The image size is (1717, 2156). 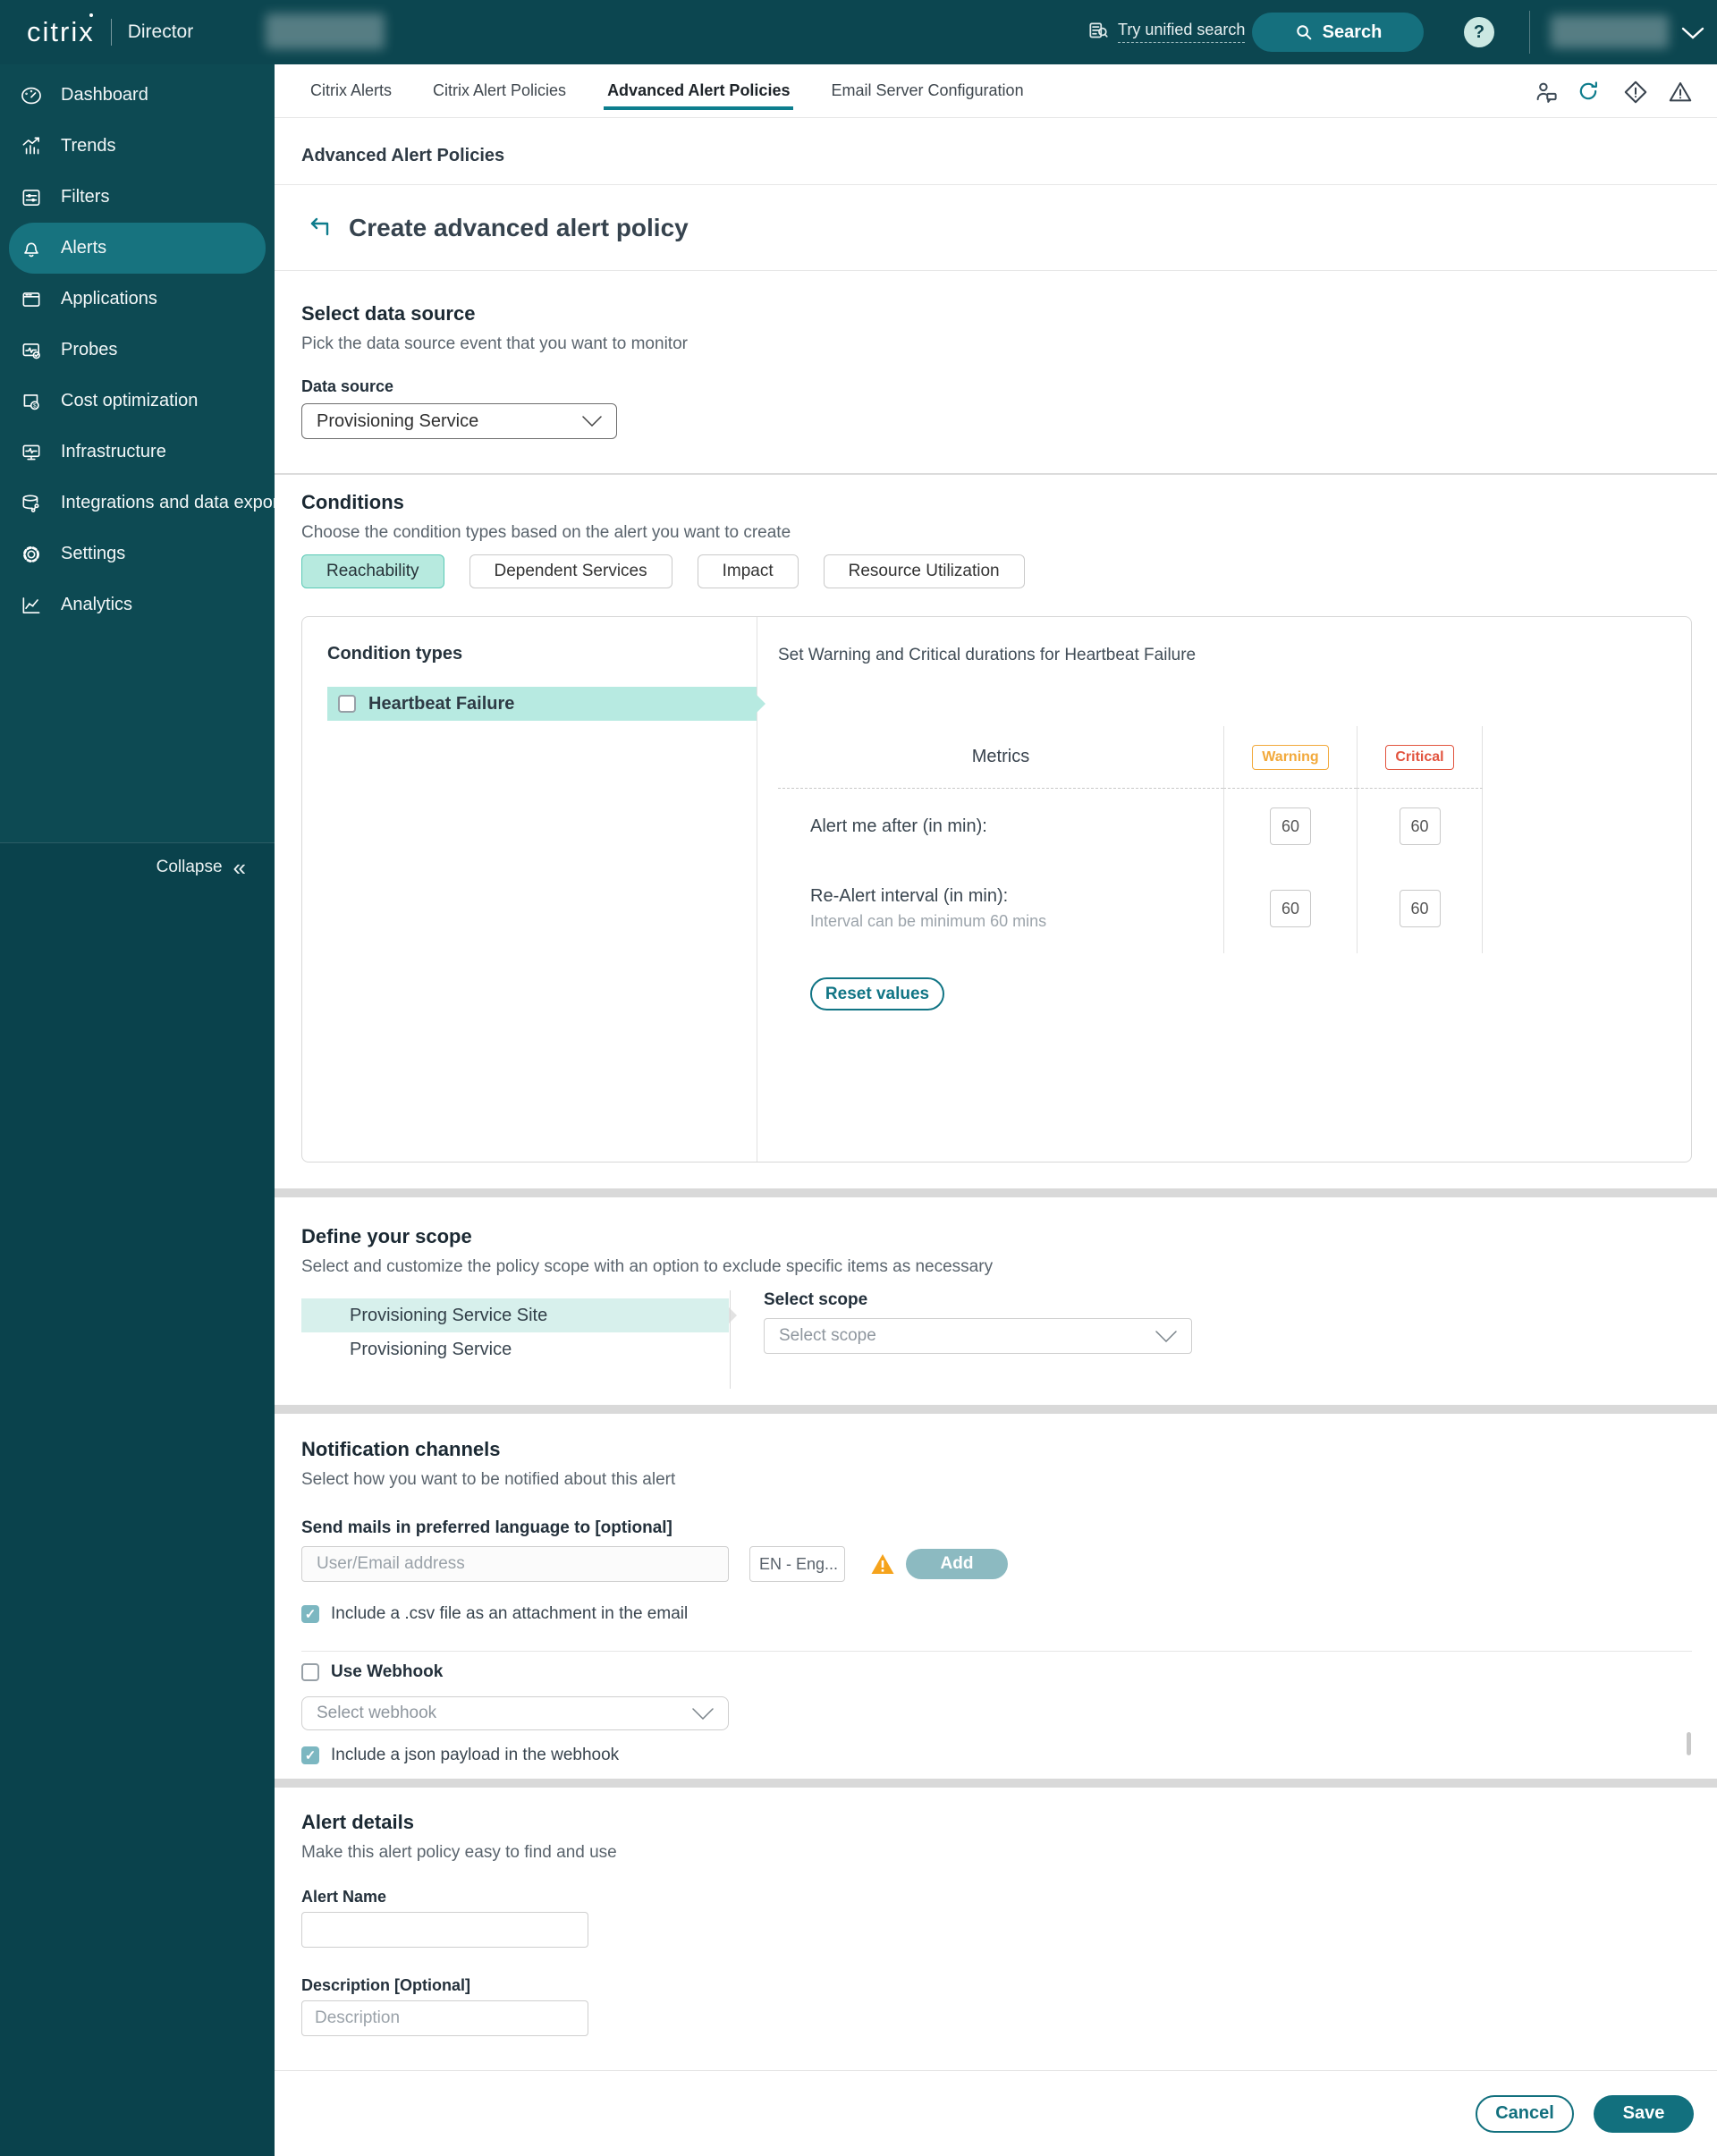 I want to click on try-unified-search-link: Try unified search, so click(x=1167, y=31).